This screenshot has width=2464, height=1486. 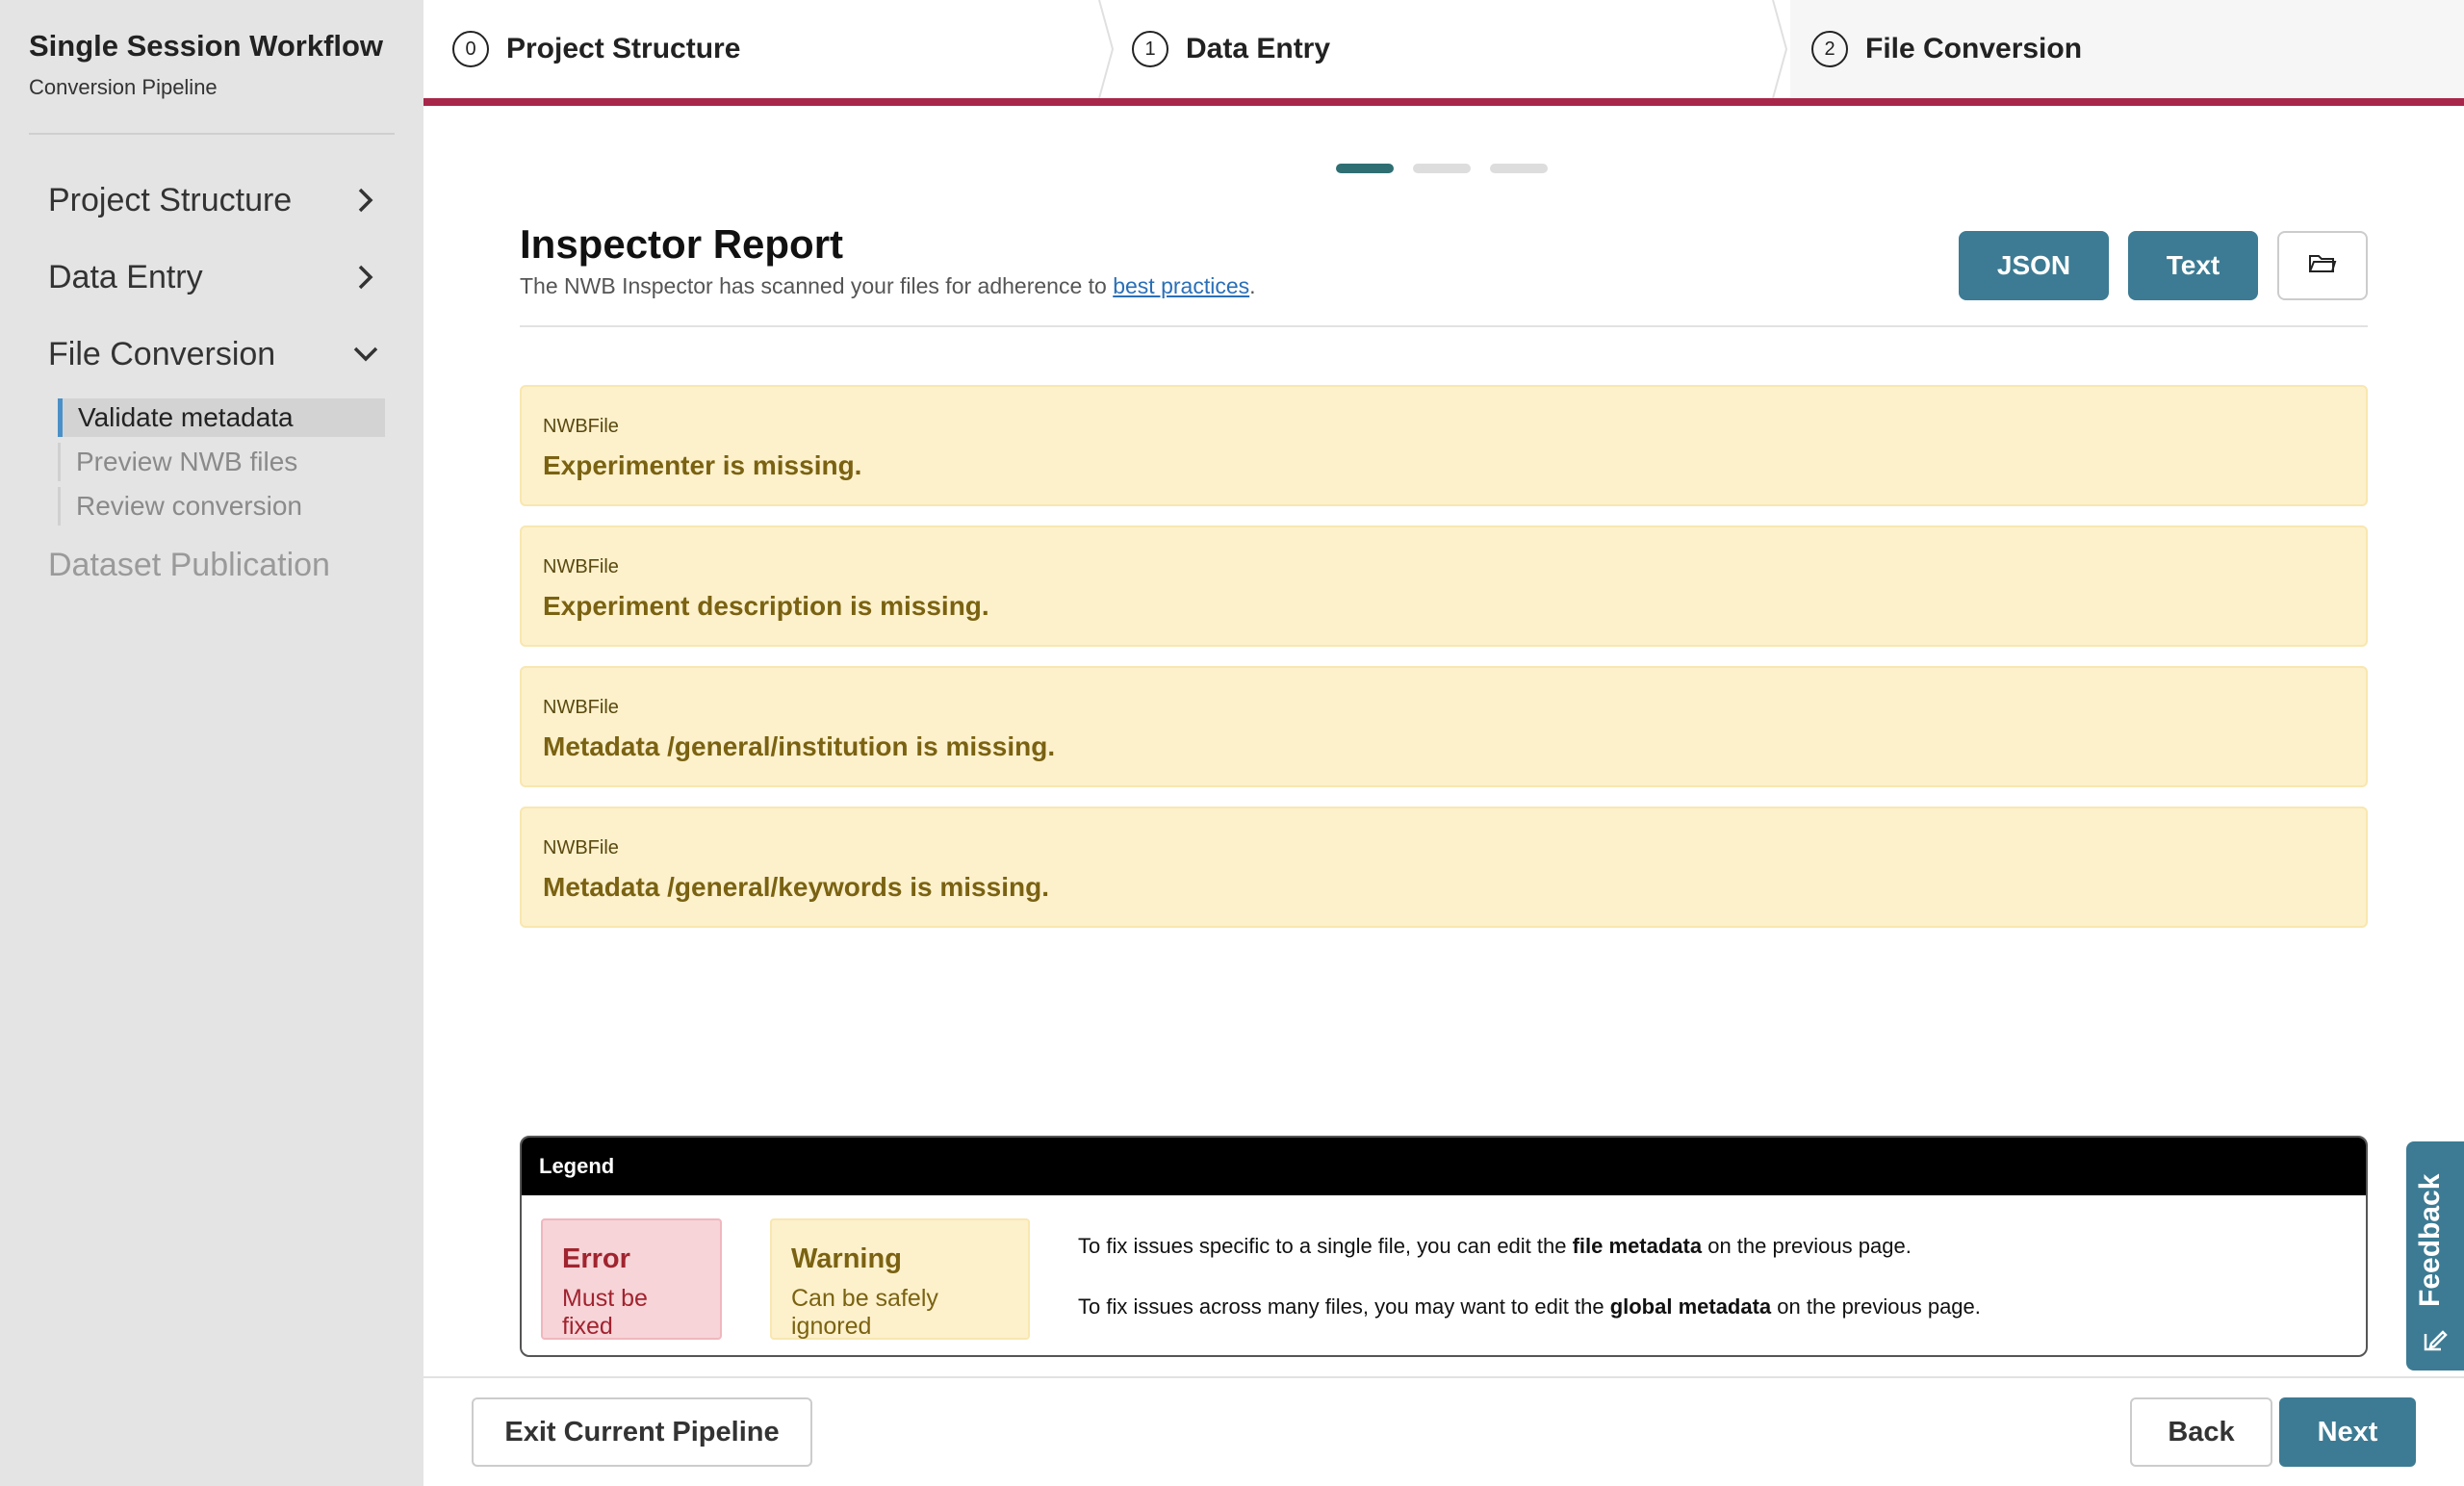 What do you see at coordinates (2347, 1432) in the screenshot?
I see `next-button: Next` at bounding box center [2347, 1432].